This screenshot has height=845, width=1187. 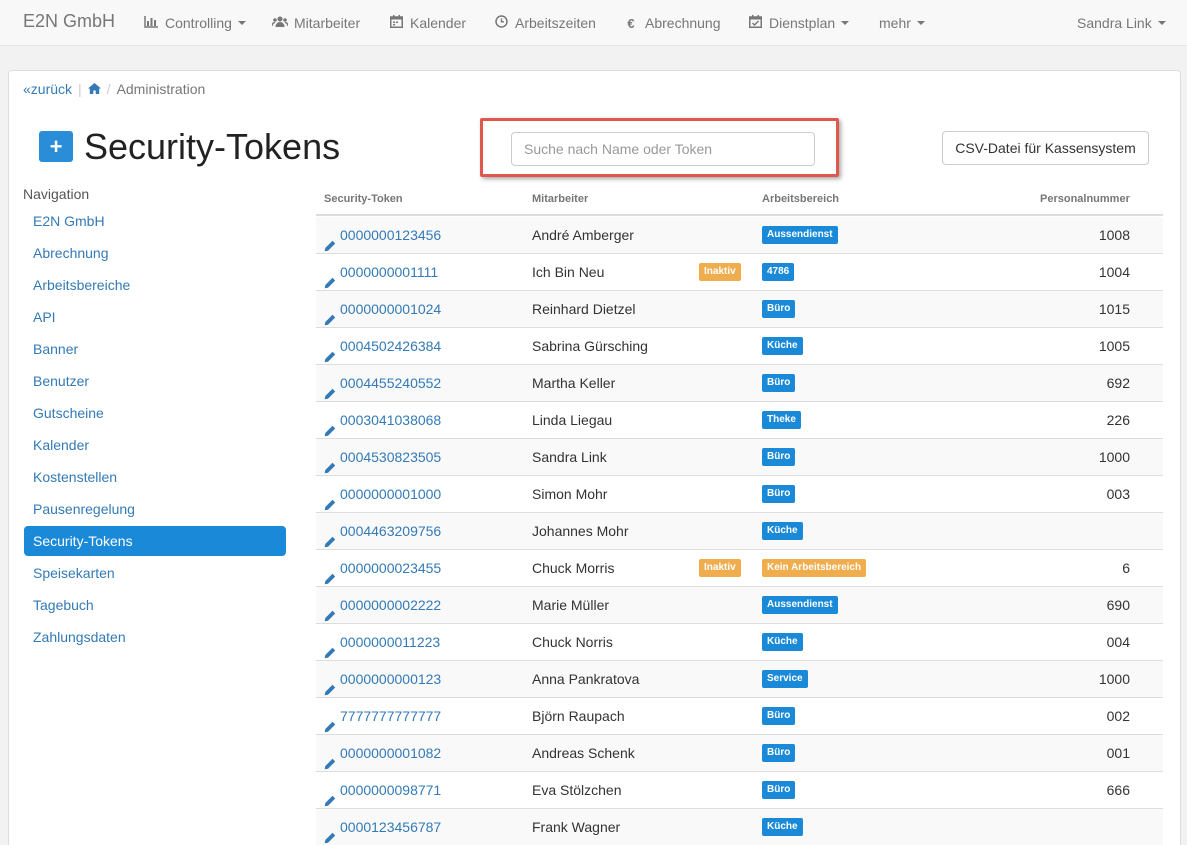 What do you see at coordinates (391, 531) in the screenshot?
I see `token-value: 0004463209756` at bounding box center [391, 531].